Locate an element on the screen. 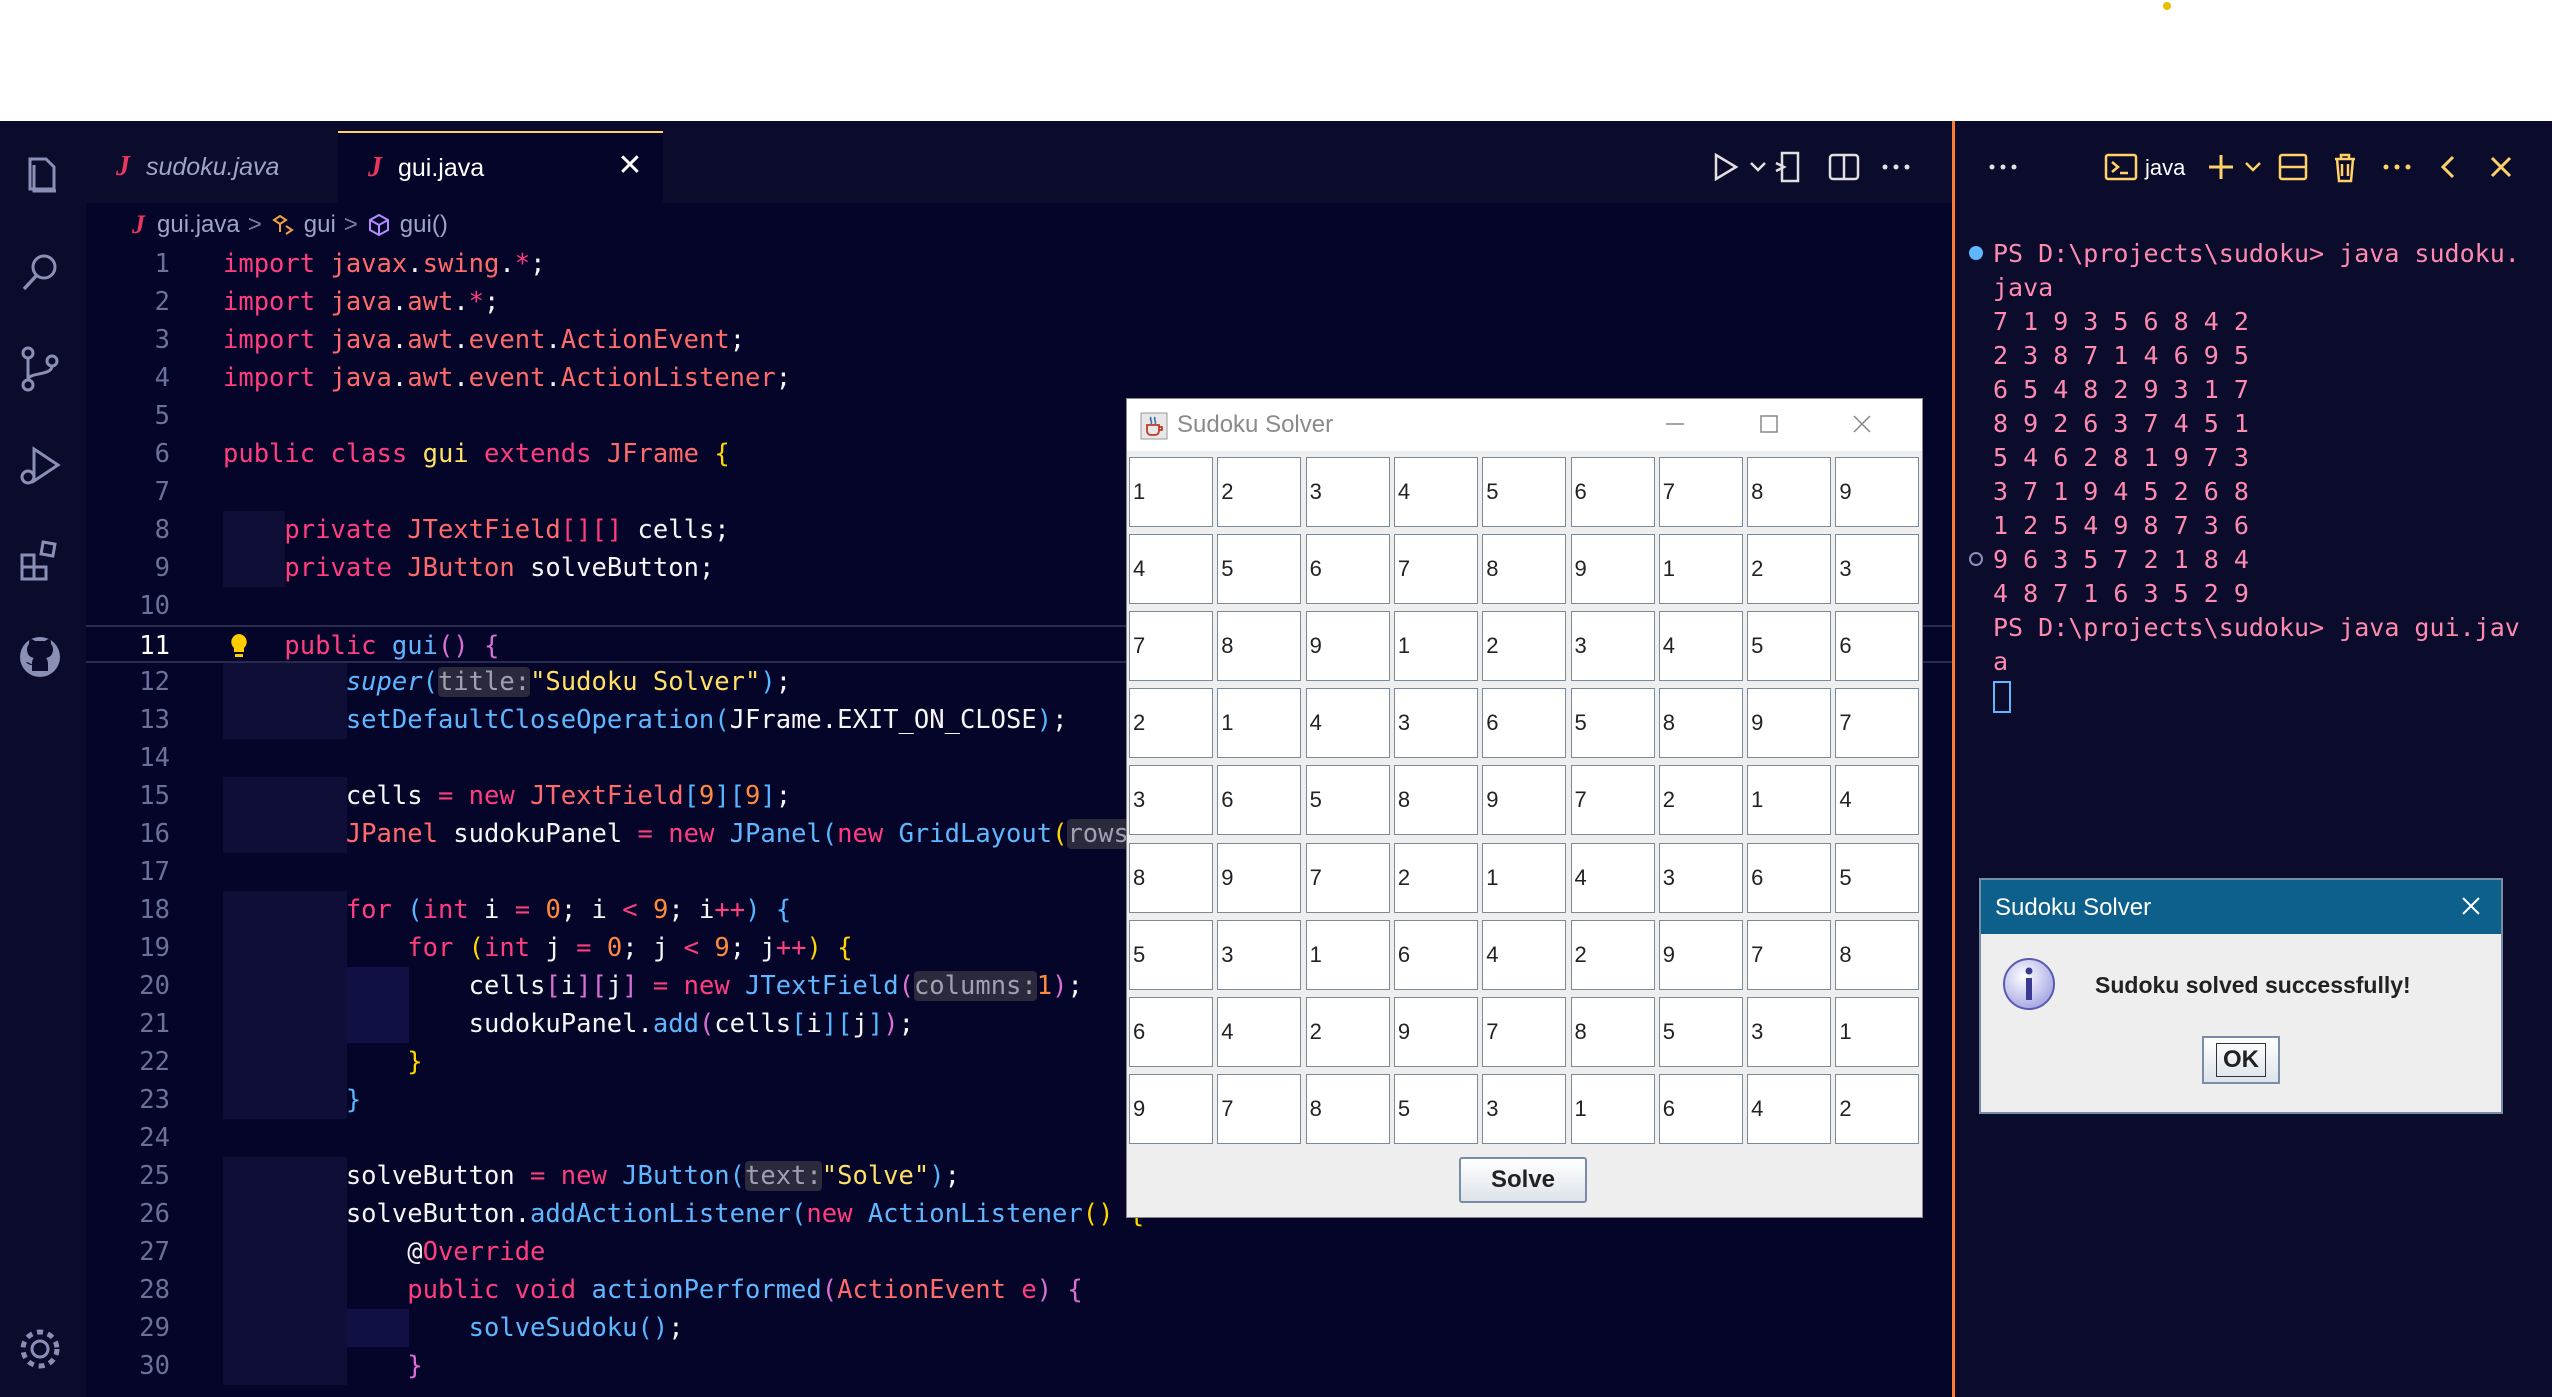 The image size is (2552, 1397). add-terminal-icon is located at coordinates (2221, 167).